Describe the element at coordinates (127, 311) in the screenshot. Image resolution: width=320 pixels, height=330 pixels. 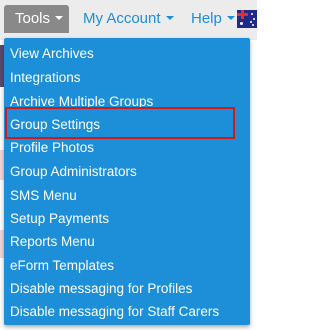
I see `menu-item-disable-messaging-staff-carers: Disable messaging for Staff Carers` at that location.